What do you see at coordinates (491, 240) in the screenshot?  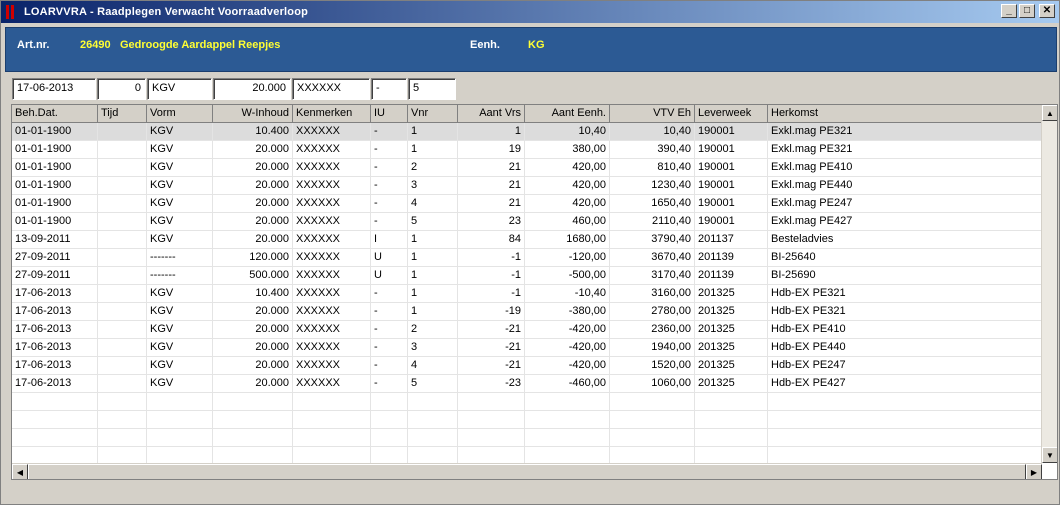 I see `cell-aant-vrs: 84` at bounding box center [491, 240].